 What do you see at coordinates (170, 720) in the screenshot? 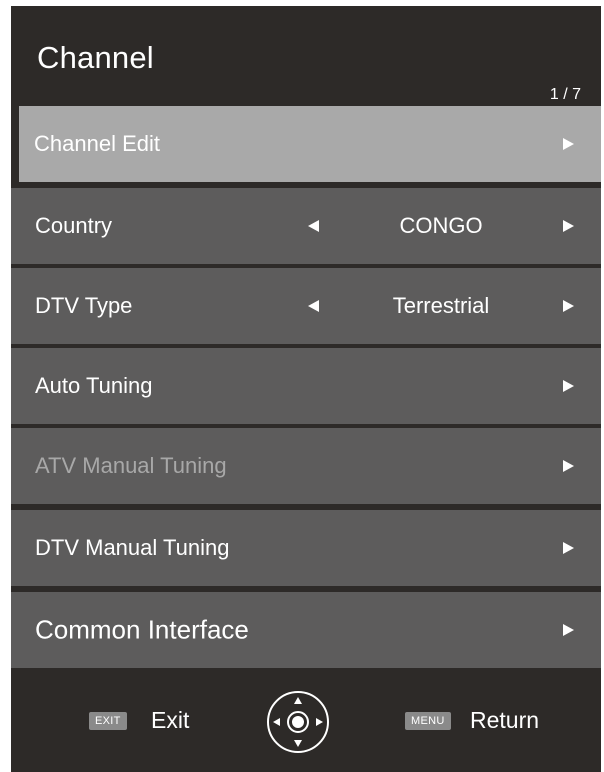
I see `exit-label: Exit` at bounding box center [170, 720].